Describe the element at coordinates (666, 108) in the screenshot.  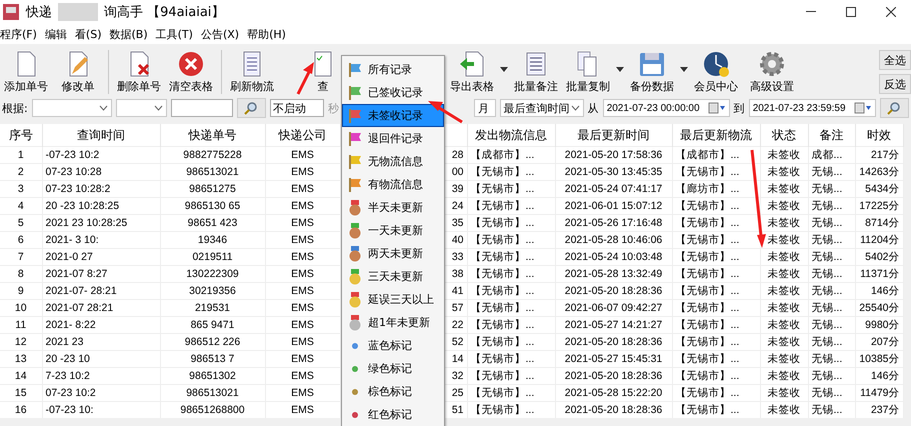
I see `date-field: 2021-07-23 00:00:00` at that location.